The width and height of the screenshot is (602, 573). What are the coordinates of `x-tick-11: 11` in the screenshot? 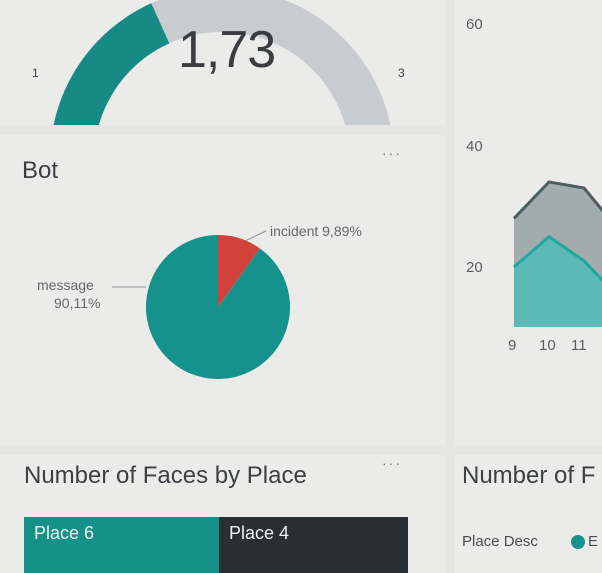 It's located at (579, 345).